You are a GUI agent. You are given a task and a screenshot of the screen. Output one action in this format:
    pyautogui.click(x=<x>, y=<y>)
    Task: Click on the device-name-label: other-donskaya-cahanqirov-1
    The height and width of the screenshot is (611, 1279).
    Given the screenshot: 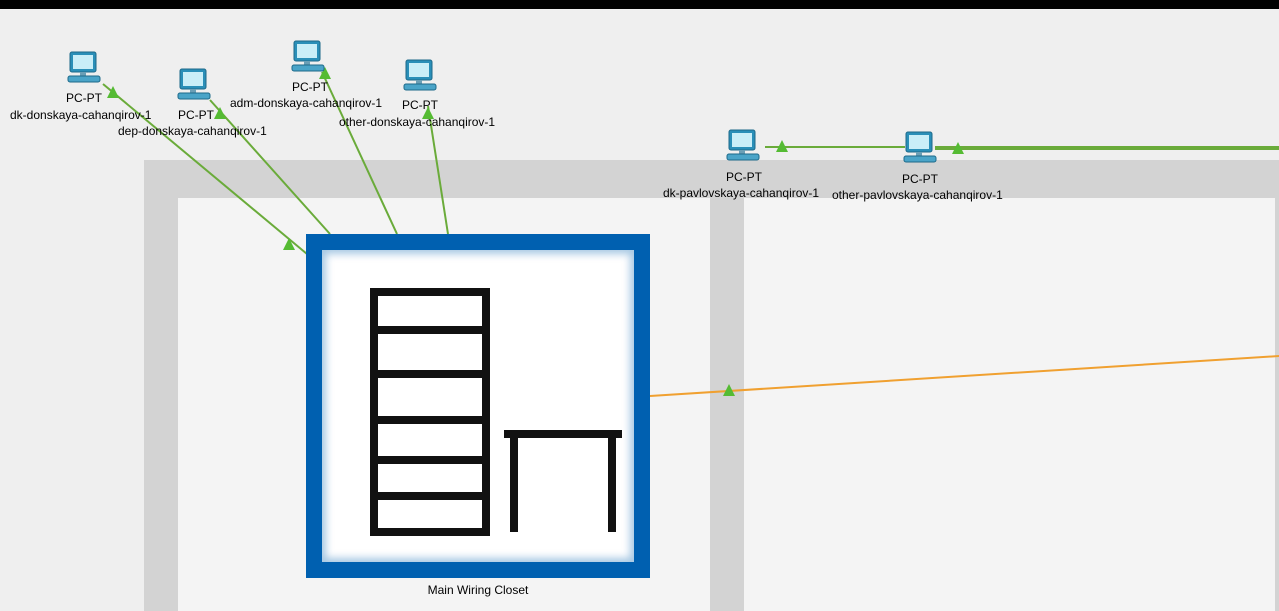 What is the action you would take?
    pyautogui.click(x=417, y=122)
    